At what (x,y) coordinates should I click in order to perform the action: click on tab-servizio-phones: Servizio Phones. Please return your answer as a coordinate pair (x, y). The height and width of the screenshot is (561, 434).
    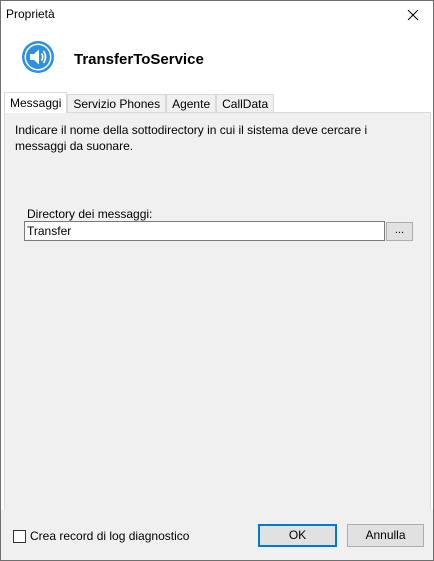
    Looking at the image, I should click on (117, 103).